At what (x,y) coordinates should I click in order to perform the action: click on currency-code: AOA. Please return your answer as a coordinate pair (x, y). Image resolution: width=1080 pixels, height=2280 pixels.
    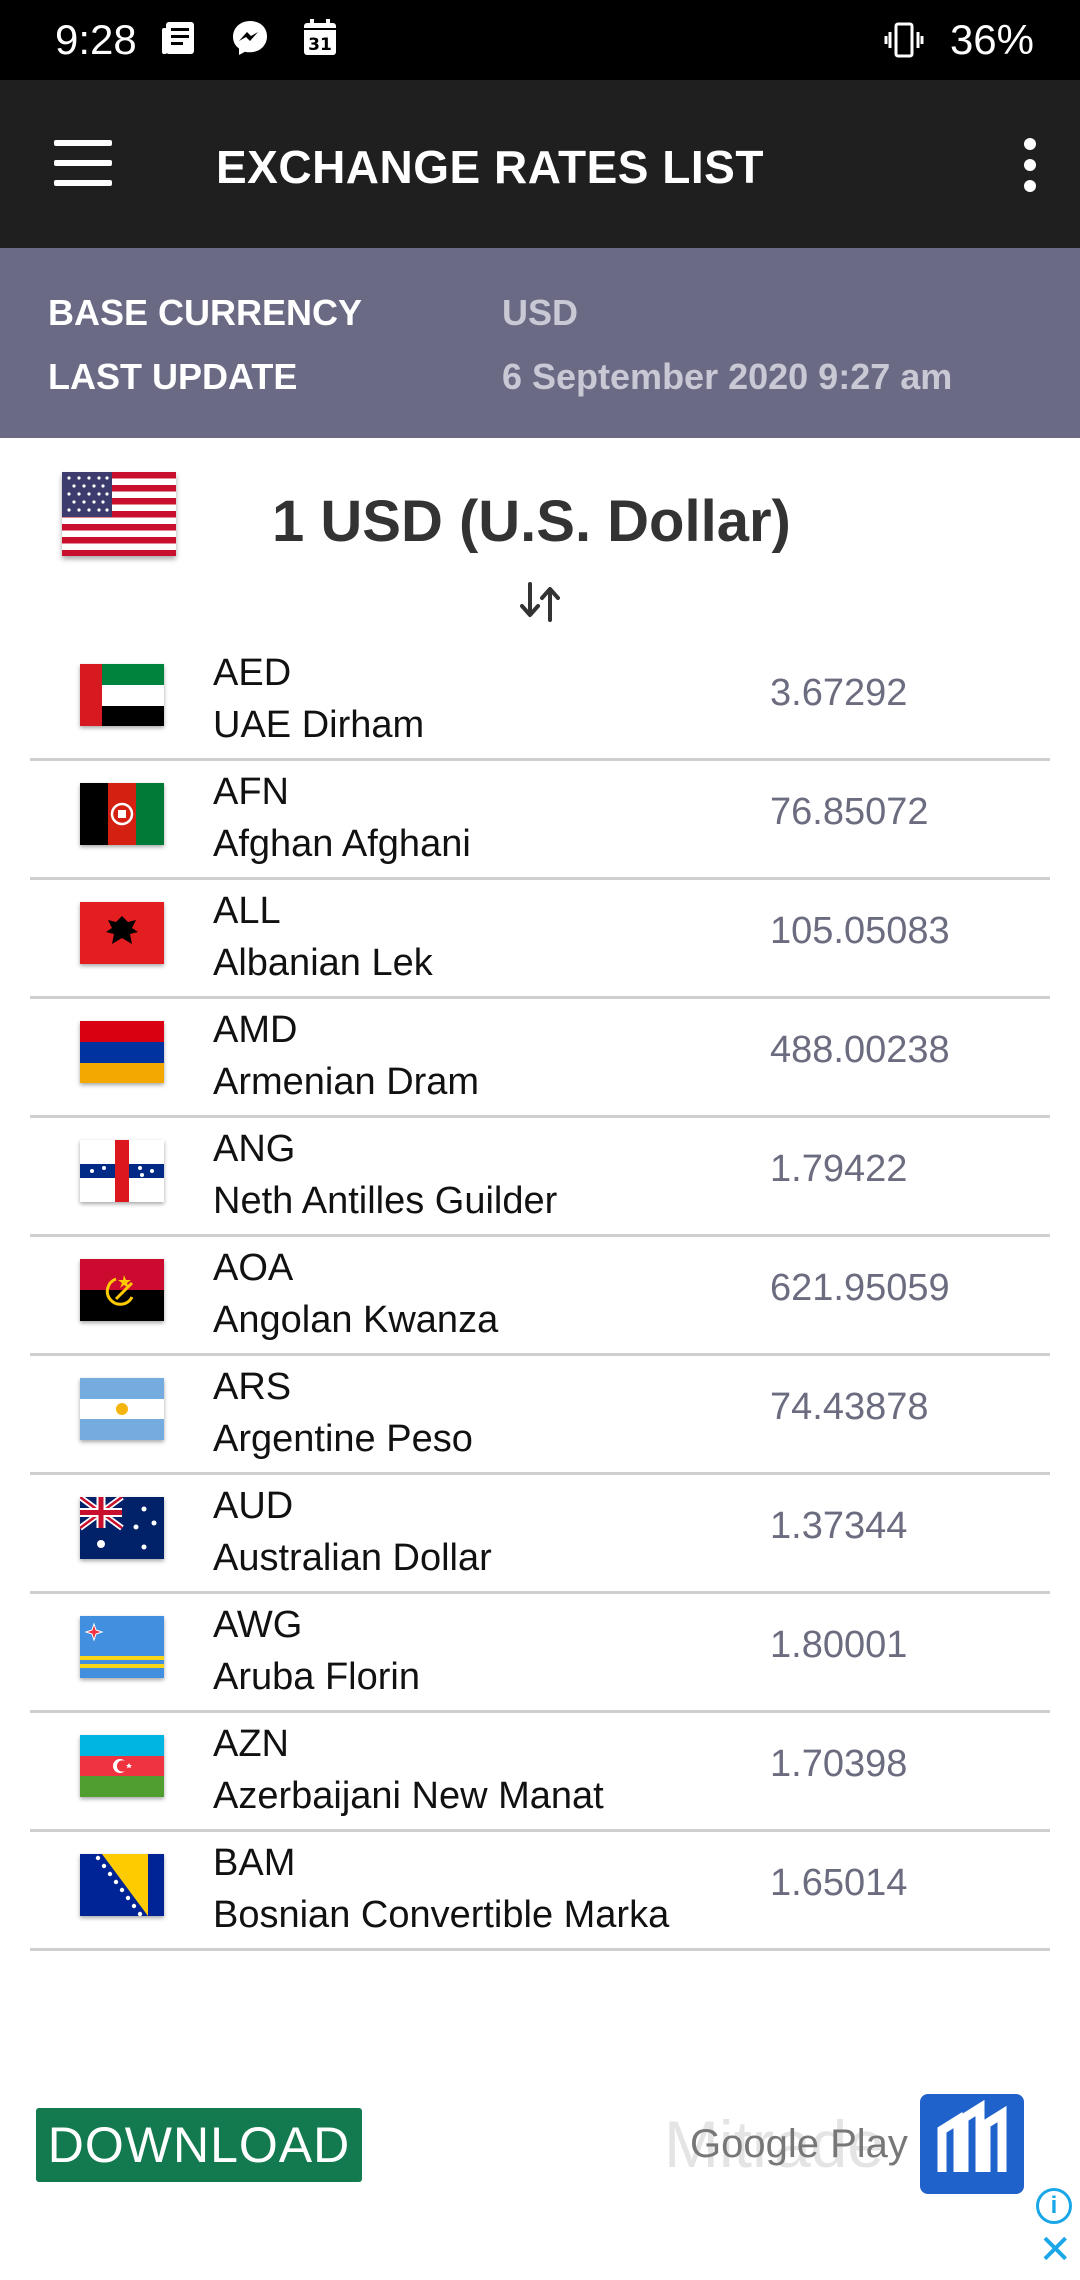
    Looking at the image, I should click on (253, 1268).